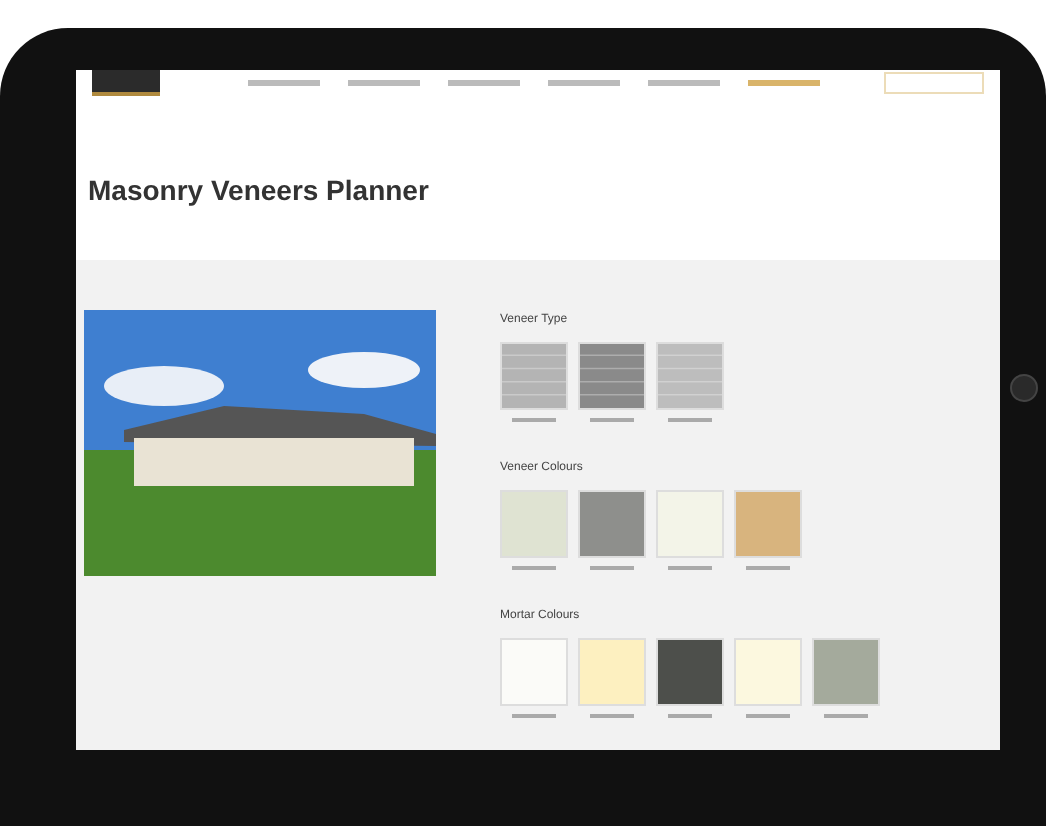 The height and width of the screenshot is (826, 1046). What do you see at coordinates (126, 83) in the screenshot?
I see `logo` at bounding box center [126, 83].